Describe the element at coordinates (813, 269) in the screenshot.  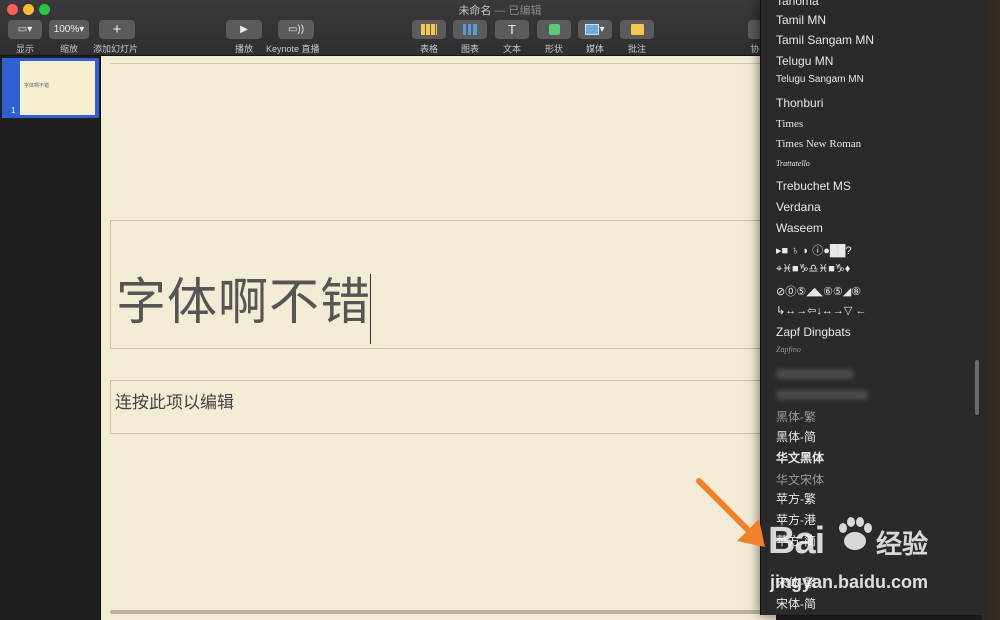
I see `font-item-wingdings: ⌖♓■♑♎♓■♑♦` at that location.